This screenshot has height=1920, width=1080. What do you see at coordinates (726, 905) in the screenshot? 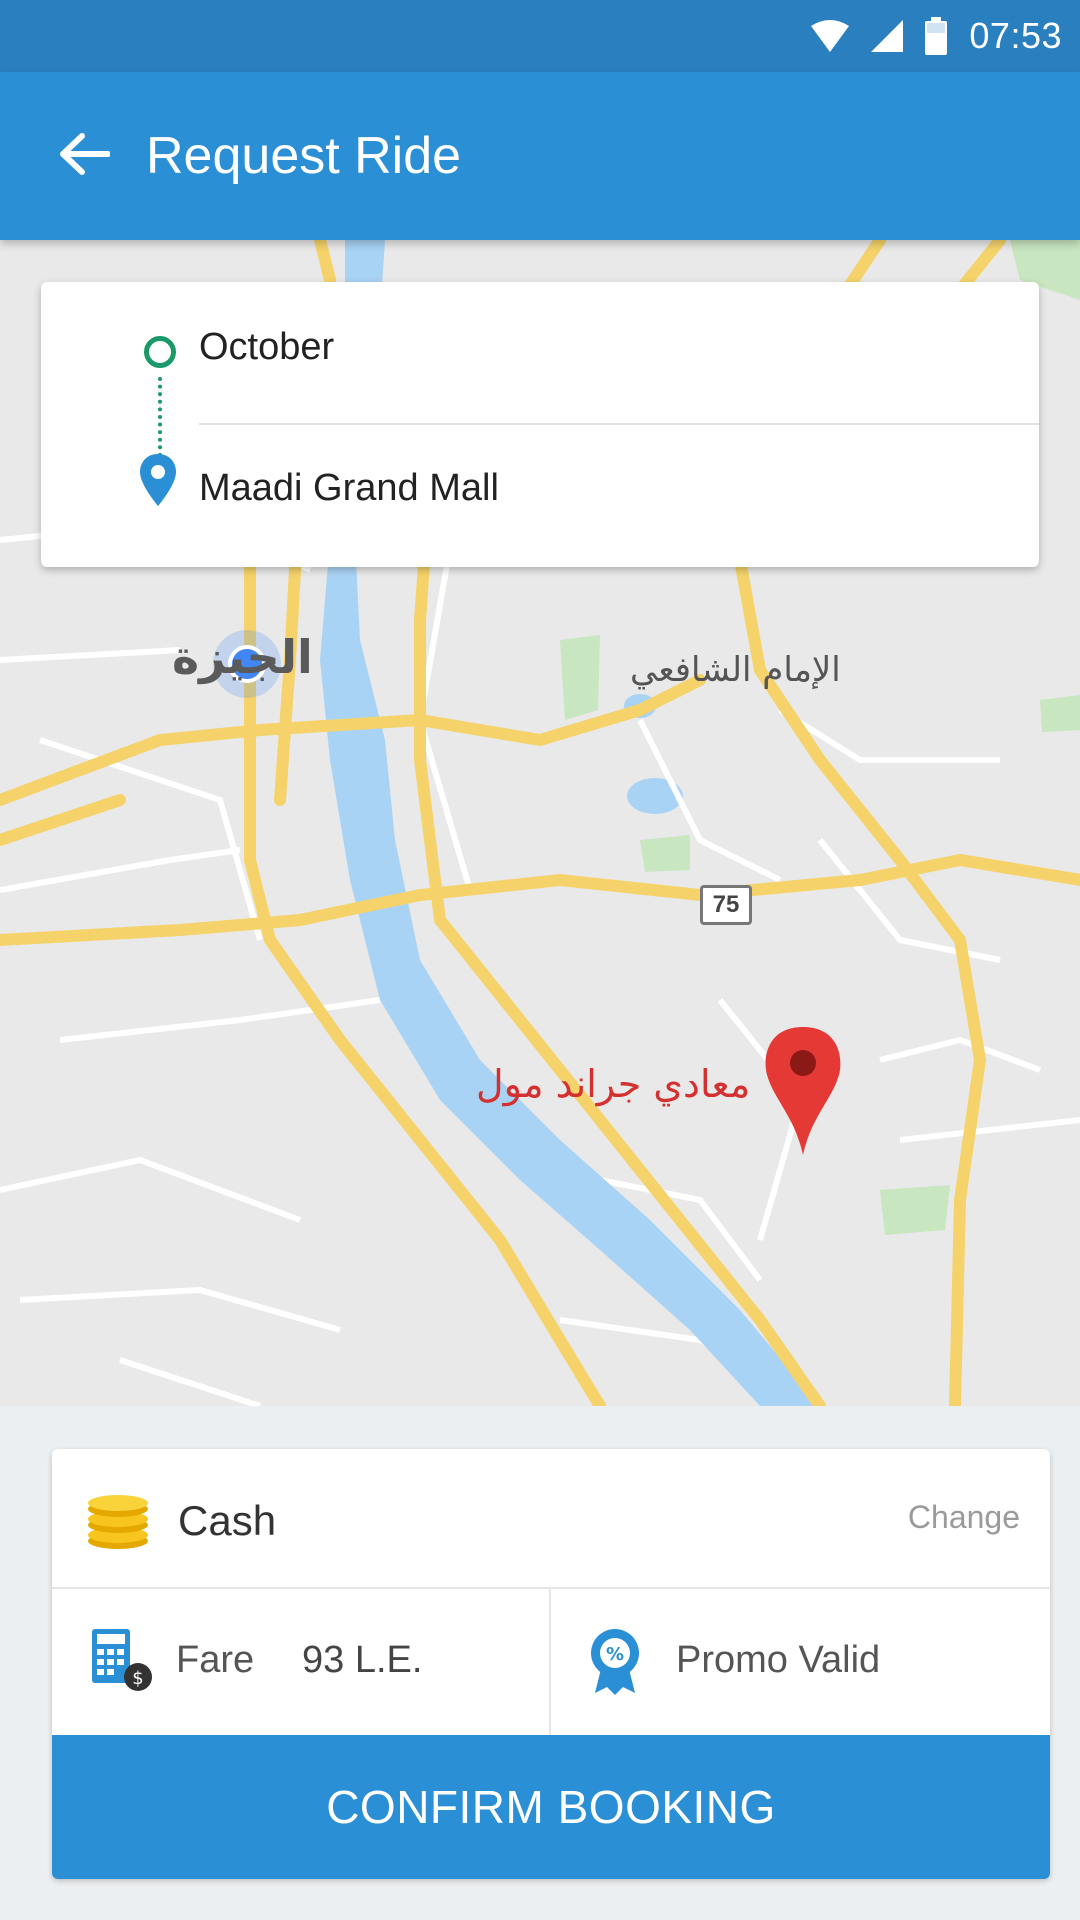
I see `highway-sign: 75` at bounding box center [726, 905].